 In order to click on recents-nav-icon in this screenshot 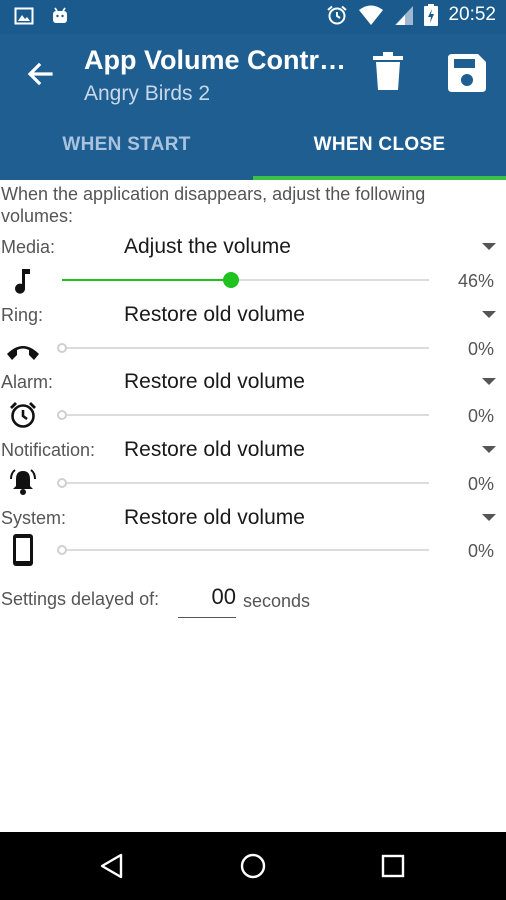, I will do `click(393, 866)`.